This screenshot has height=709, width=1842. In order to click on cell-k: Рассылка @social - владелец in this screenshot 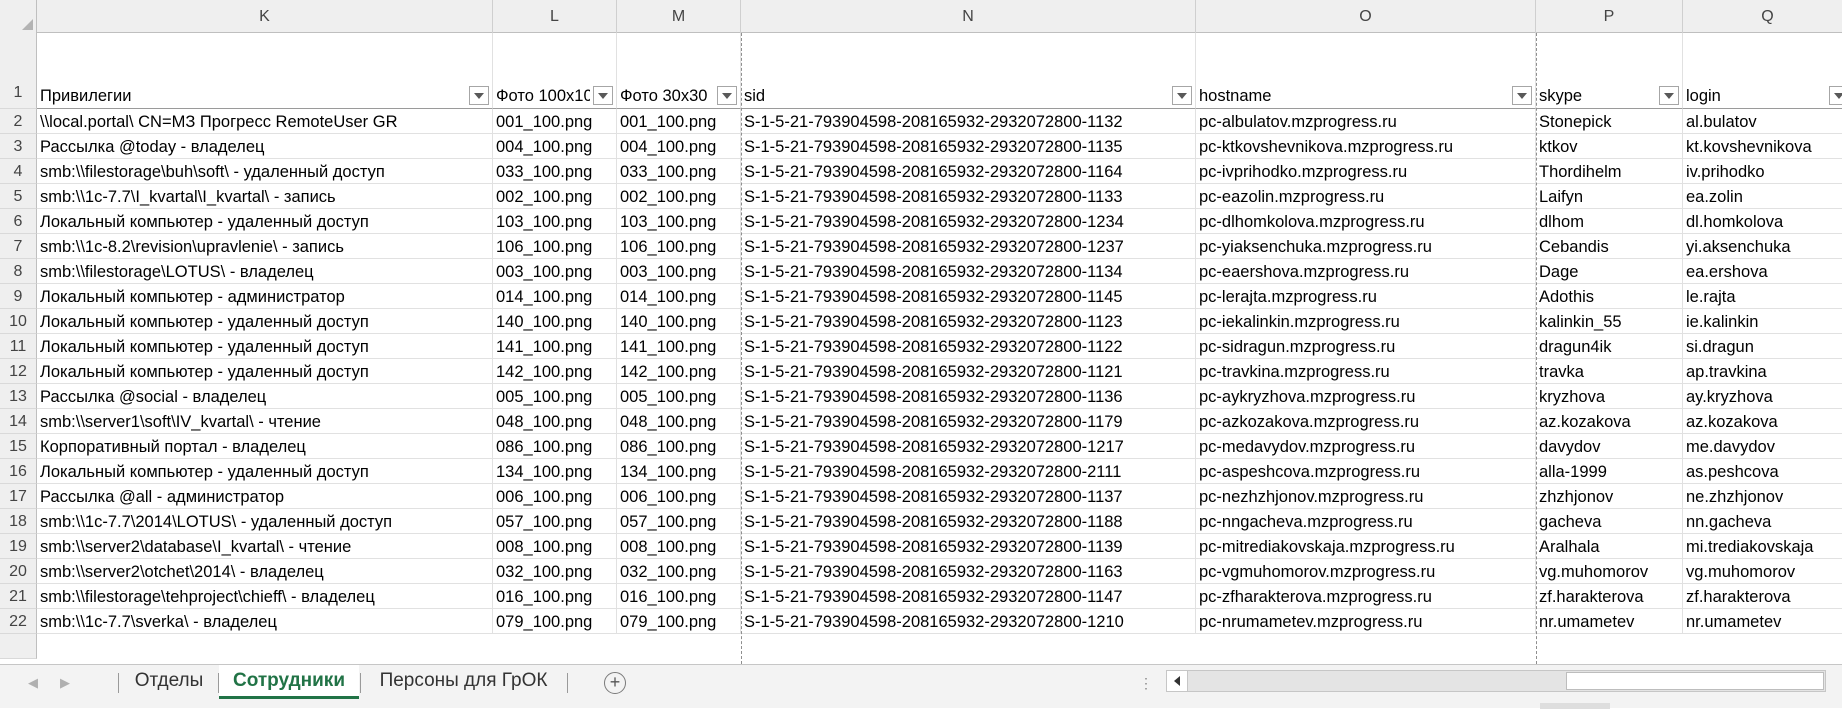, I will do `click(265, 396)`.